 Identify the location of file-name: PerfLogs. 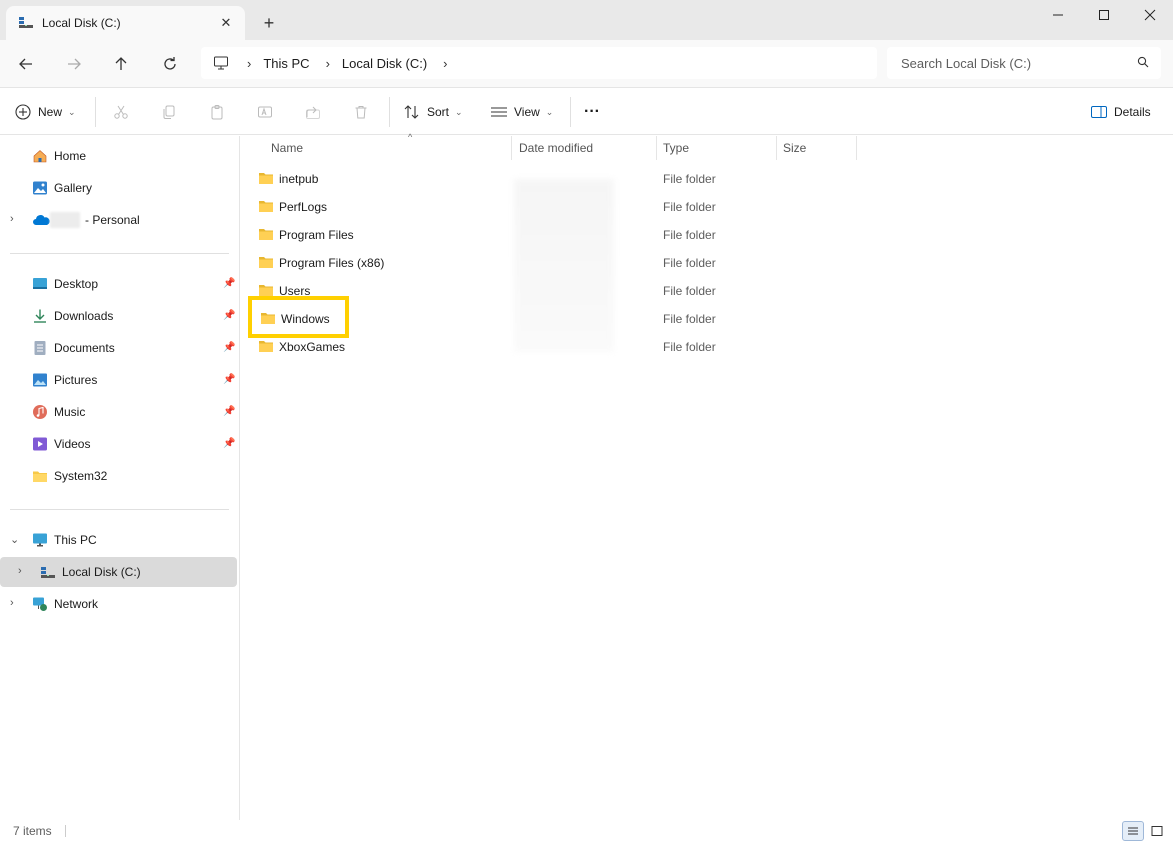
(303, 207).